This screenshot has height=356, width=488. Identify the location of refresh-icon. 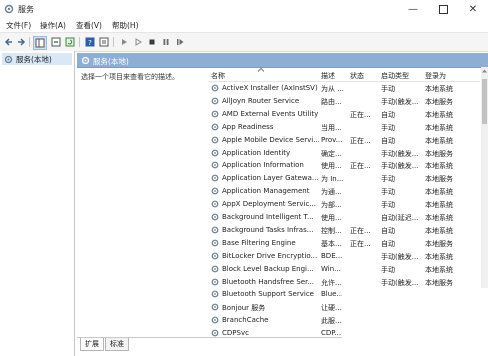
(70, 42).